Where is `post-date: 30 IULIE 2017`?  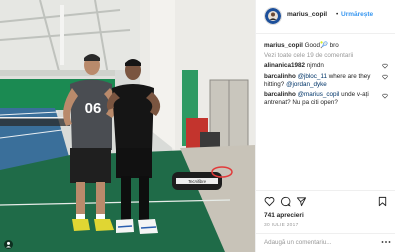
post-date: 30 IULIE 2017 is located at coordinates (281, 225).